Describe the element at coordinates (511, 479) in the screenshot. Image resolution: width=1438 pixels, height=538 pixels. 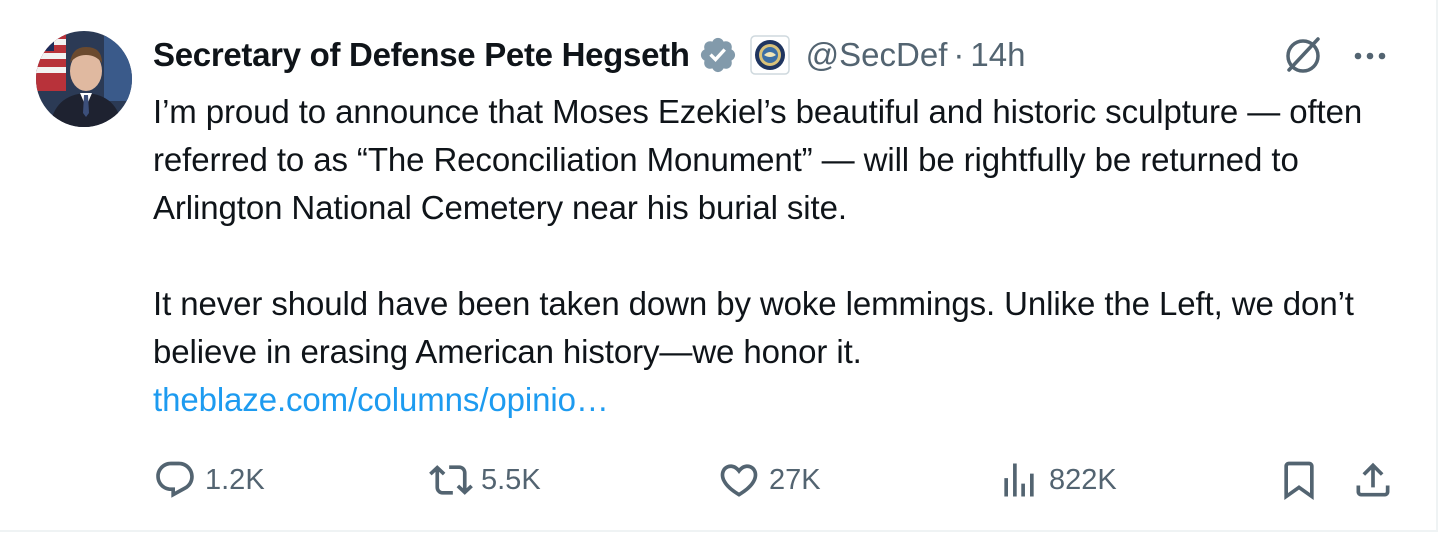
I see `repost-count: 5.5K` at that location.